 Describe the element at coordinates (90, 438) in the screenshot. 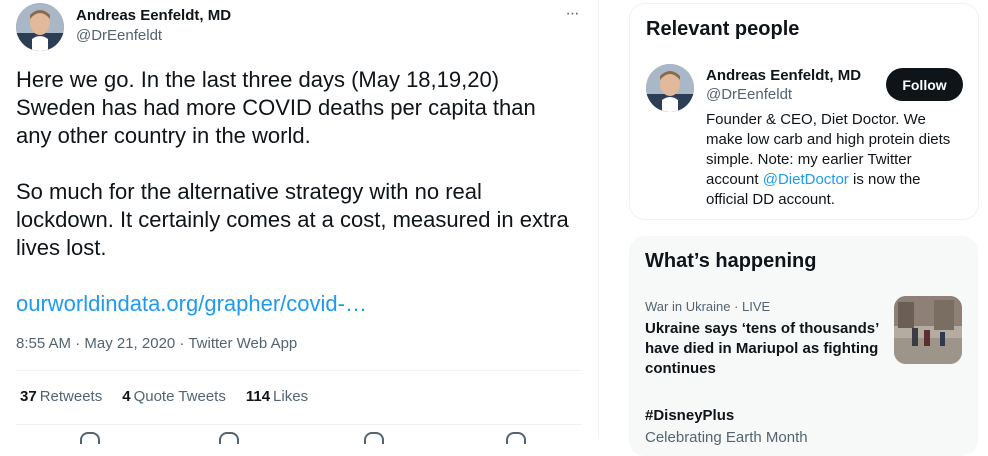

I see `reply-icon` at that location.